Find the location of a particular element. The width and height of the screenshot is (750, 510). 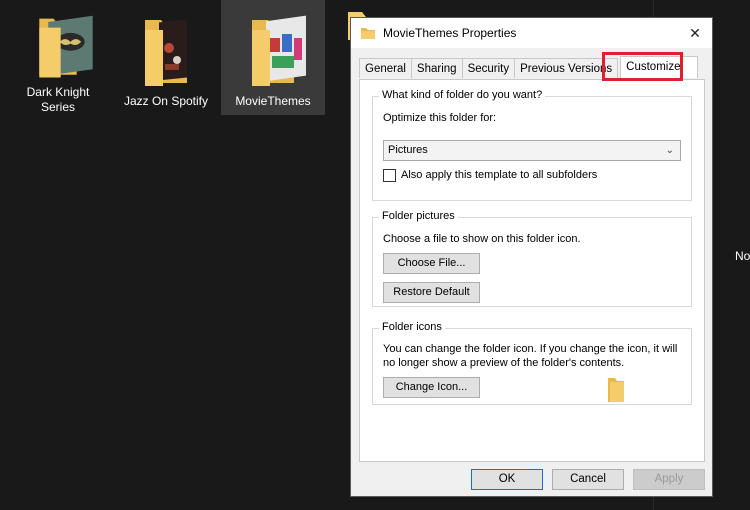

select-value: Pictures is located at coordinates (408, 150).